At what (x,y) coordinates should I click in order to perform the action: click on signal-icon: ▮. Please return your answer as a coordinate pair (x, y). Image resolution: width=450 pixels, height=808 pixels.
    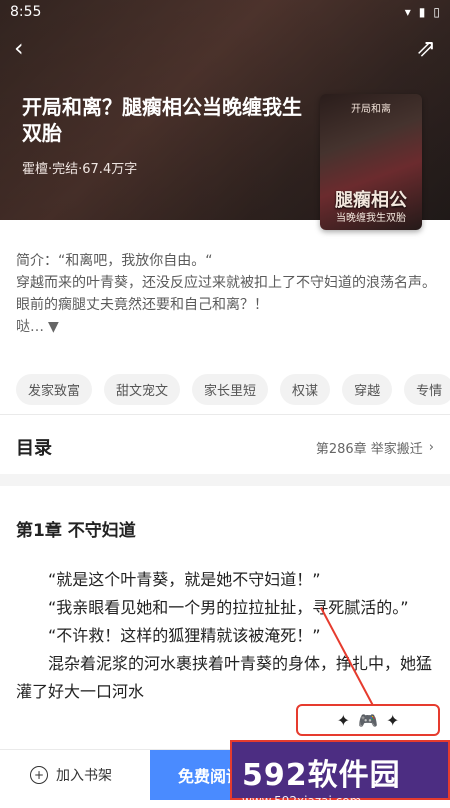
    Looking at the image, I should click on (422, 12).